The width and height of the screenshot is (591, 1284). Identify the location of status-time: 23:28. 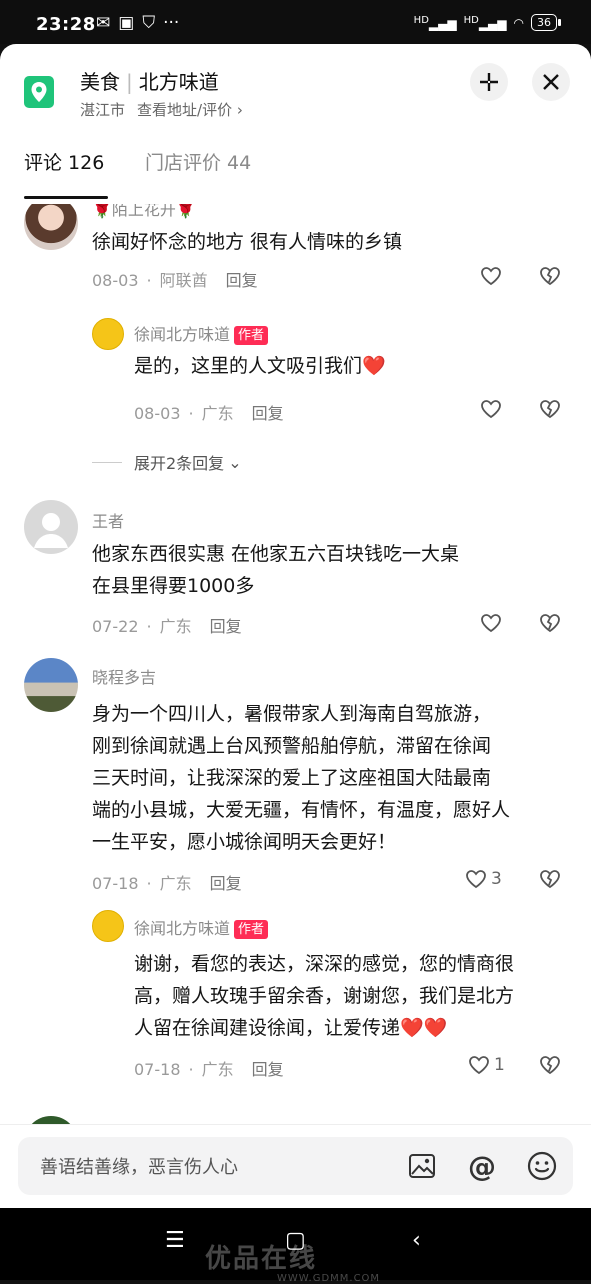
(66, 24).